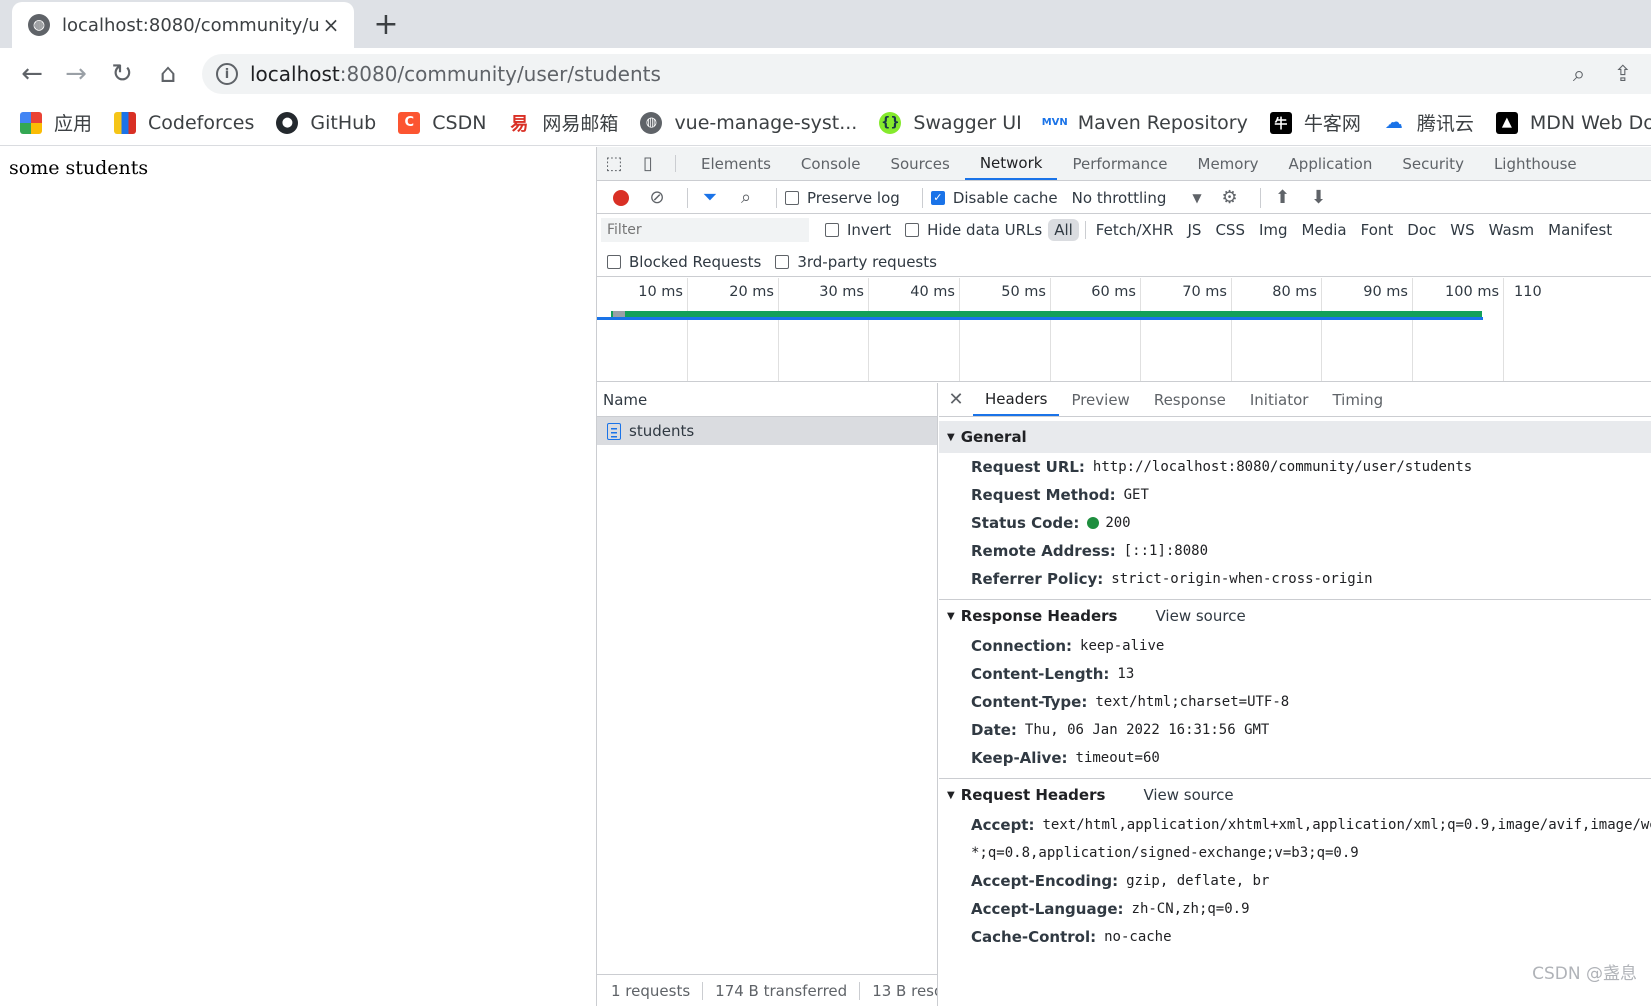 The height and width of the screenshot is (1006, 1651). What do you see at coordinates (831, 163) in the screenshot?
I see `tab-console: Console` at bounding box center [831, 163].